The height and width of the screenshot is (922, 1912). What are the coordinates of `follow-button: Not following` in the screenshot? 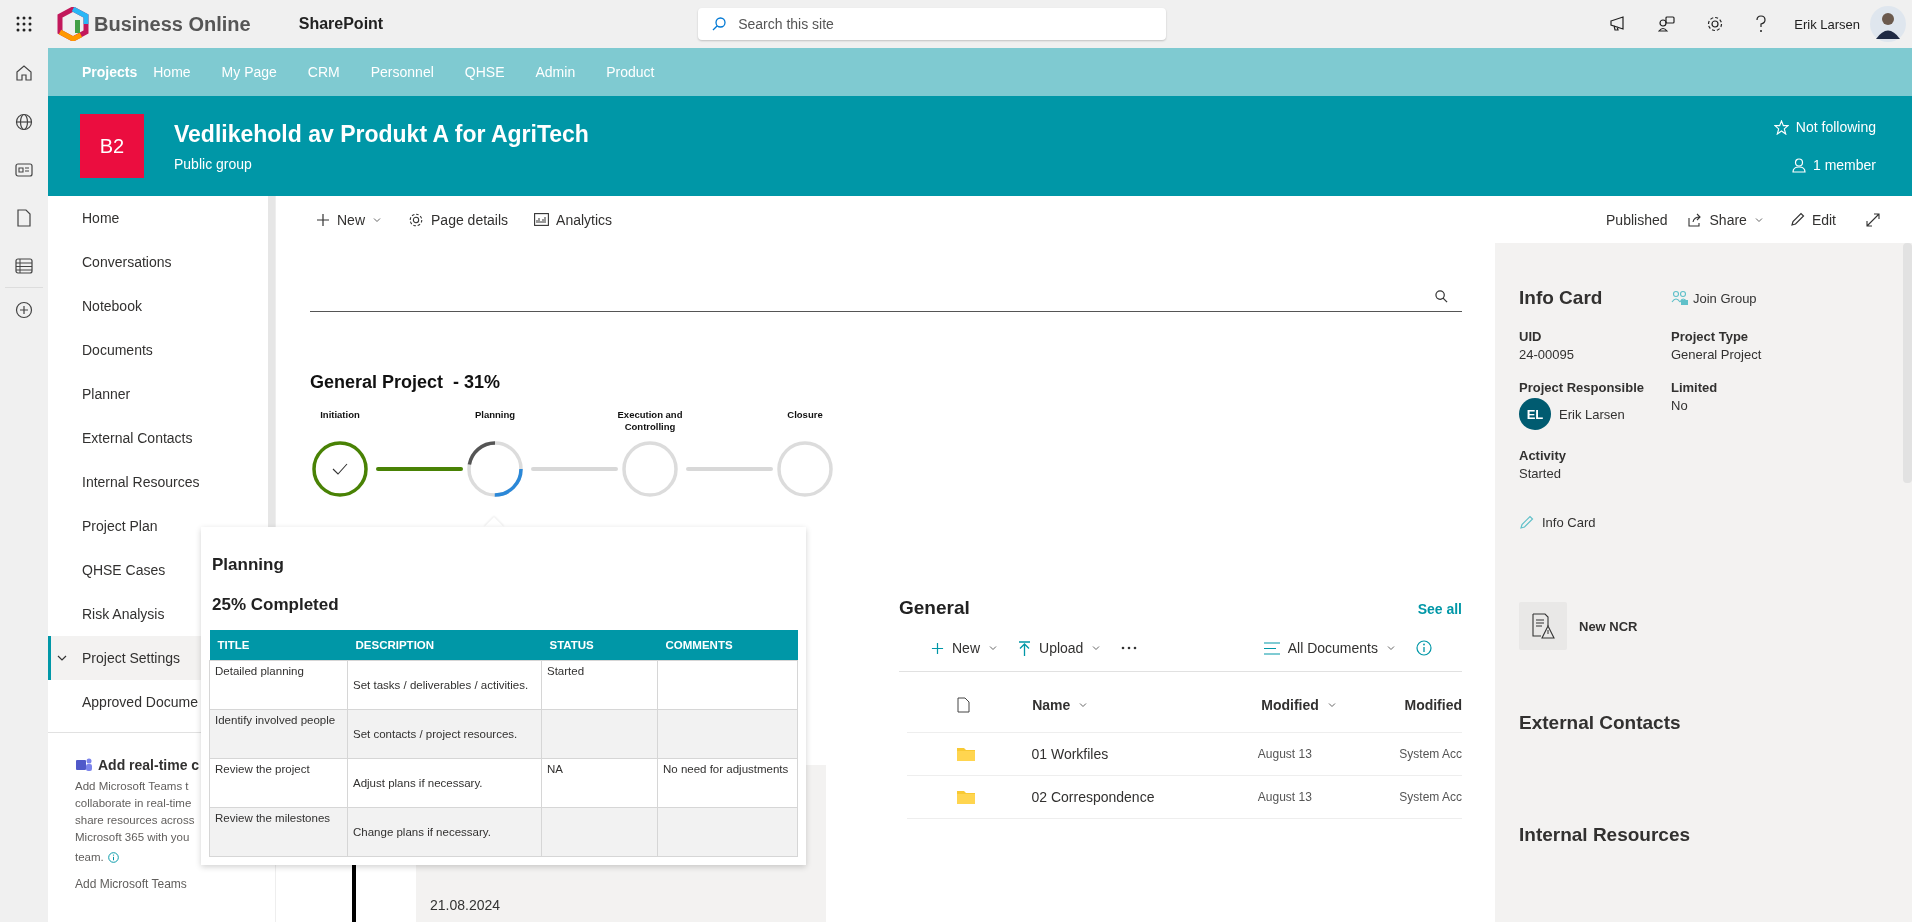 It's located at (1824, 127).